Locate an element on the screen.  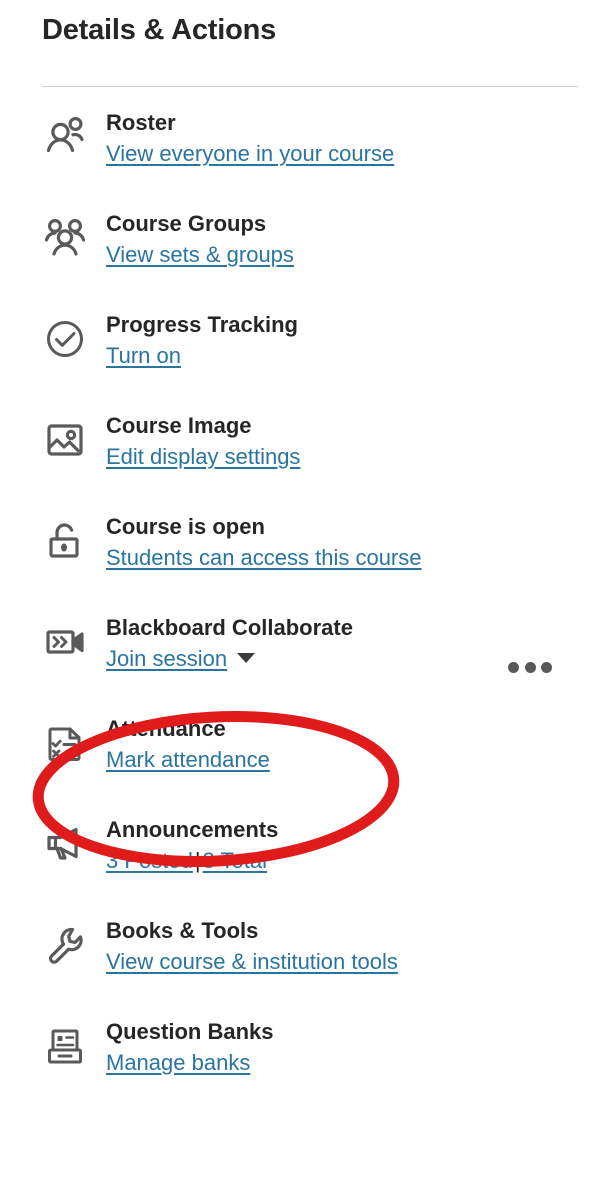
list-item-title: Books & Tools is located at coordinates (182, 930).